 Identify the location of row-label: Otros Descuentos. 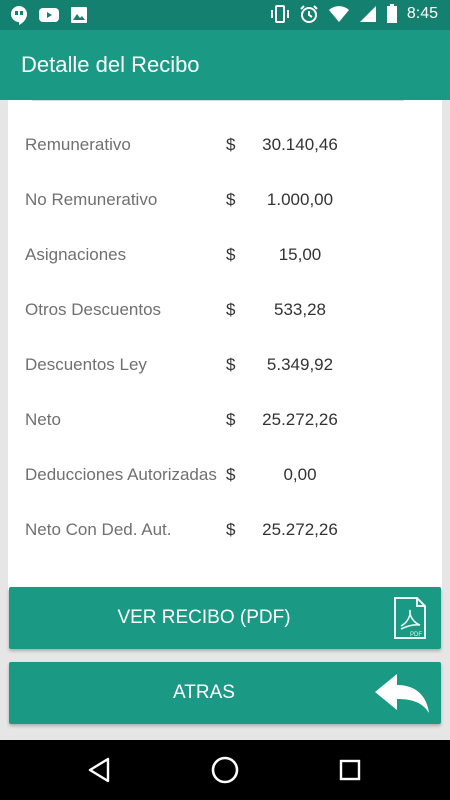
(93, 309).